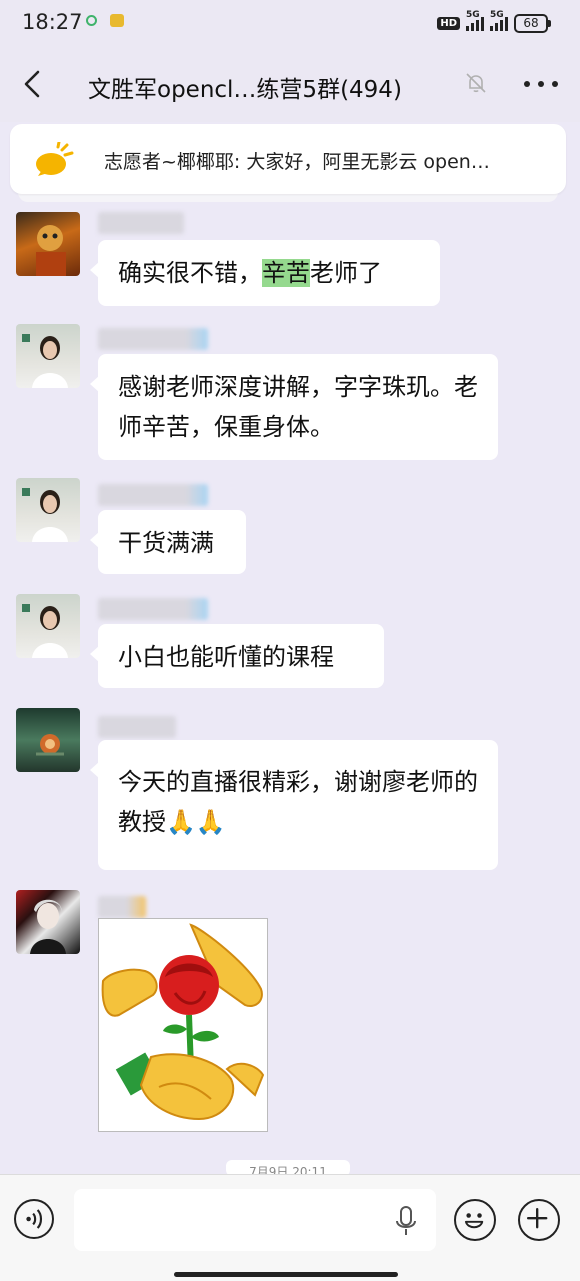 The width and height of the screenshot is (580, 1281). I want to click on home-indicator, so click(286, 1274).